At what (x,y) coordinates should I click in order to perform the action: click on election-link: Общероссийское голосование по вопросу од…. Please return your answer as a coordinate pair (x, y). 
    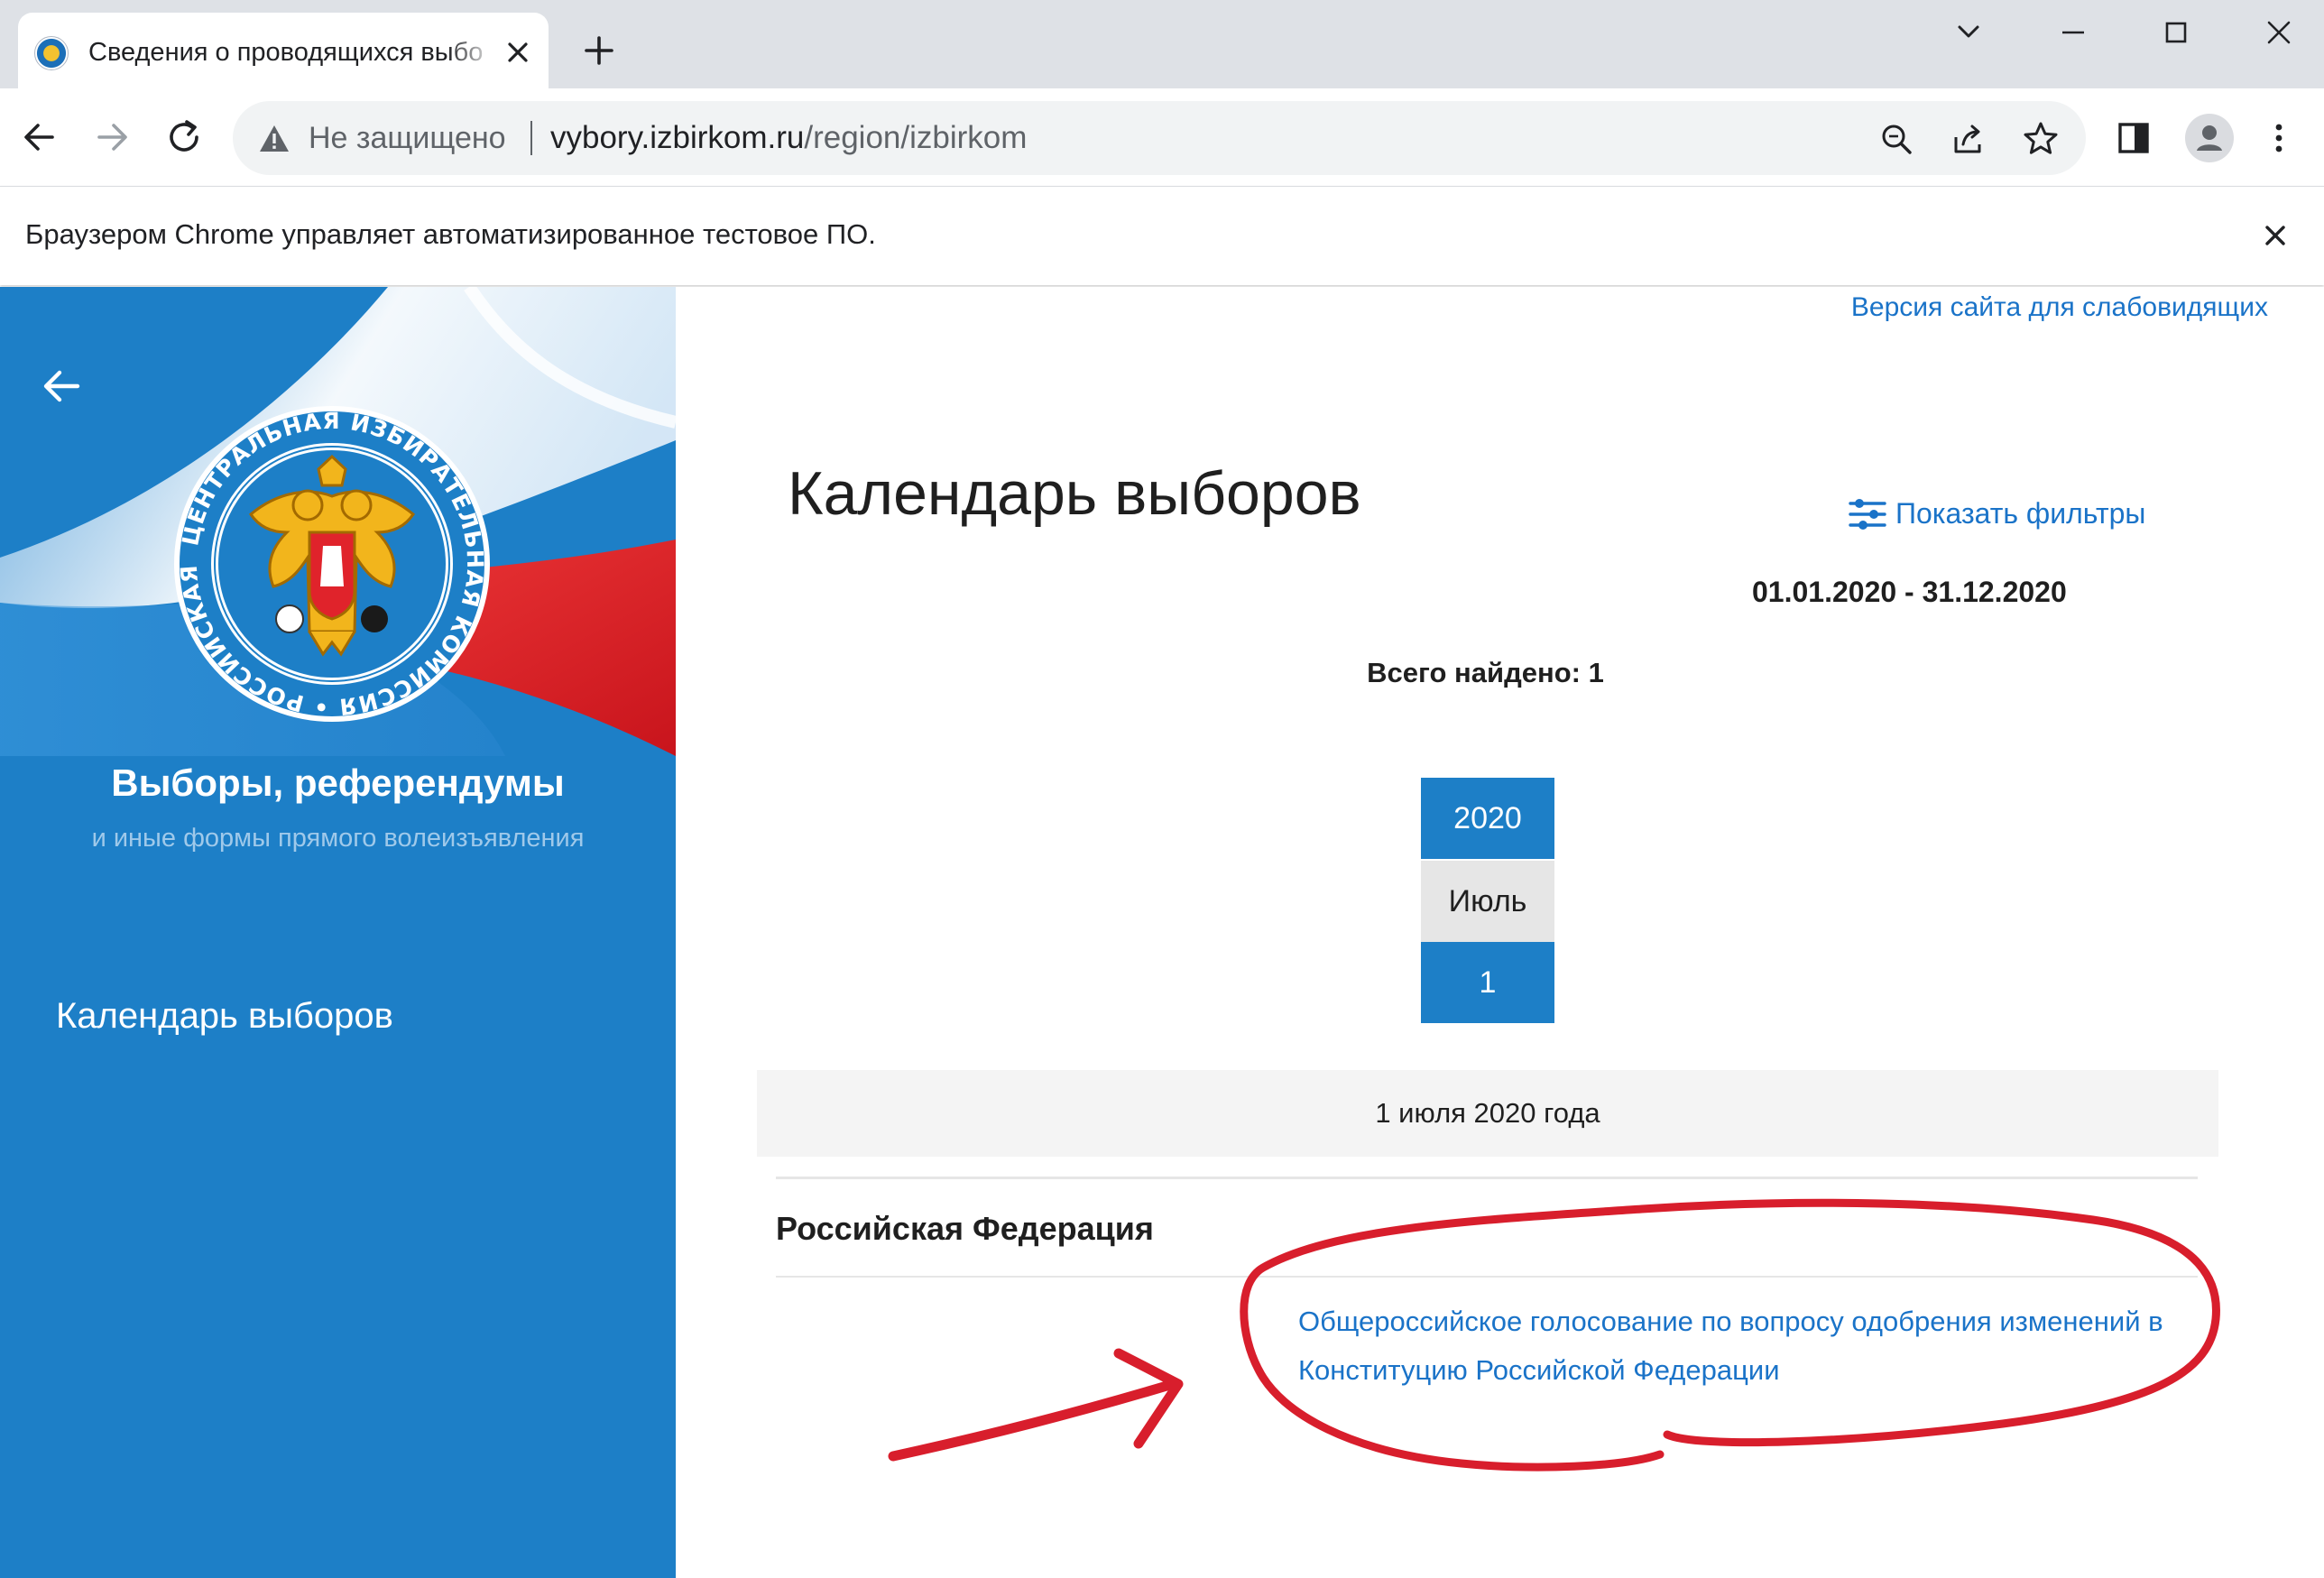
    Looking at the image, I should click on (1753, 1346).